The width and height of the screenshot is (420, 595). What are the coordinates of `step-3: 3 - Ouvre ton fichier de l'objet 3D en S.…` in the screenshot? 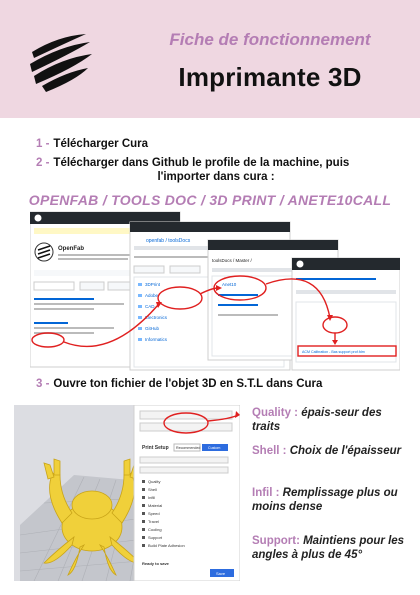 It's located at (179, 384).